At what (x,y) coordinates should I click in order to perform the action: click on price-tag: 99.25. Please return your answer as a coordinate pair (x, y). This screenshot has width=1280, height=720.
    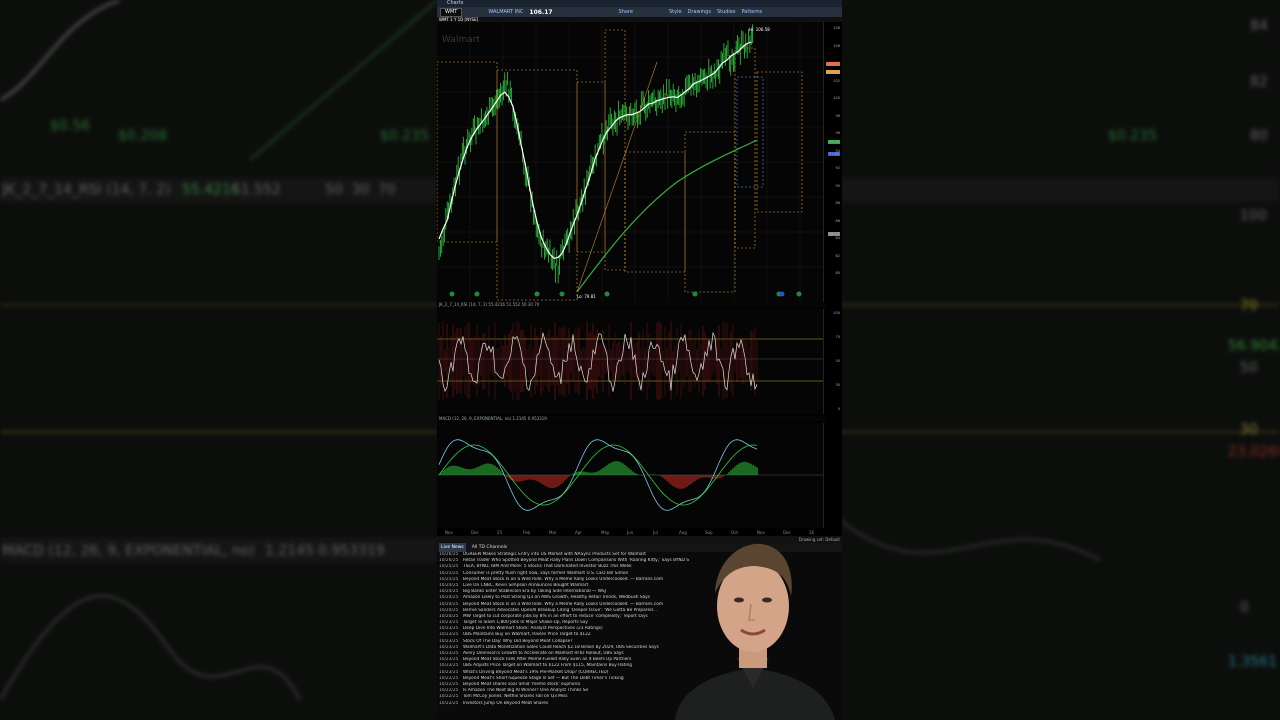
    Looking at the image, I should click on (833, 142).